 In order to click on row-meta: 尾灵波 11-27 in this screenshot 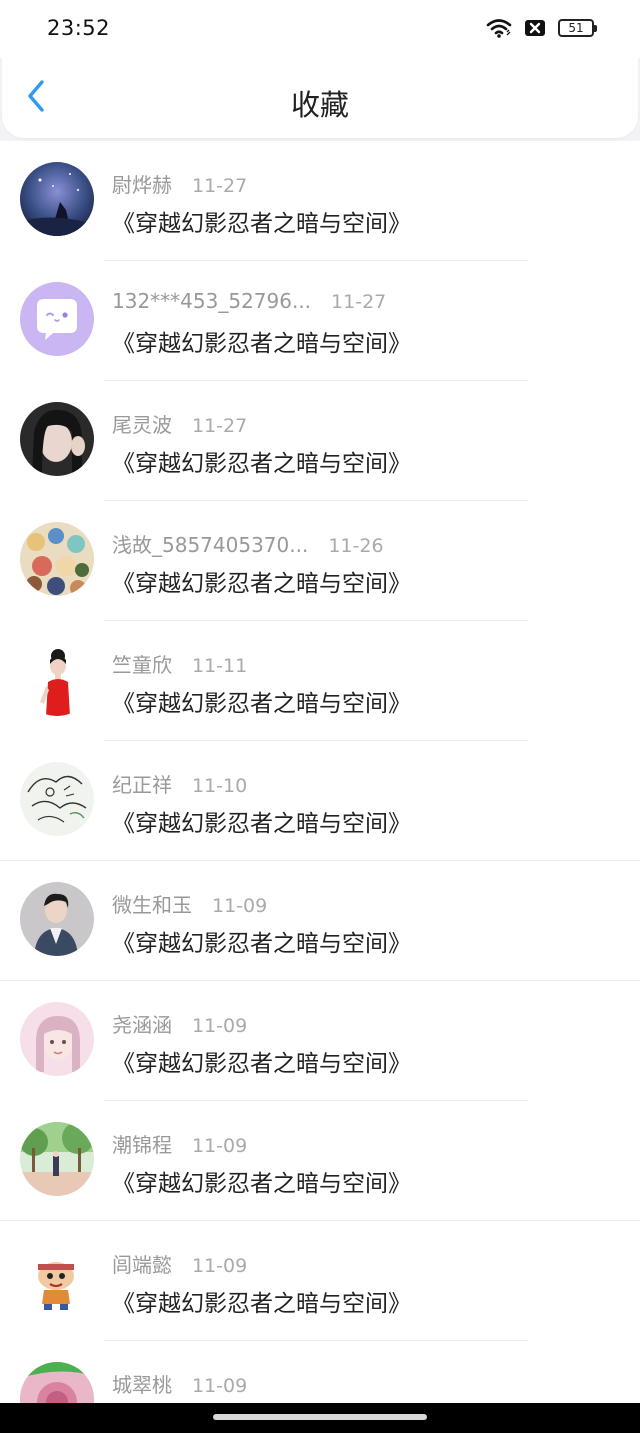, I will do `click(179, 423)`.